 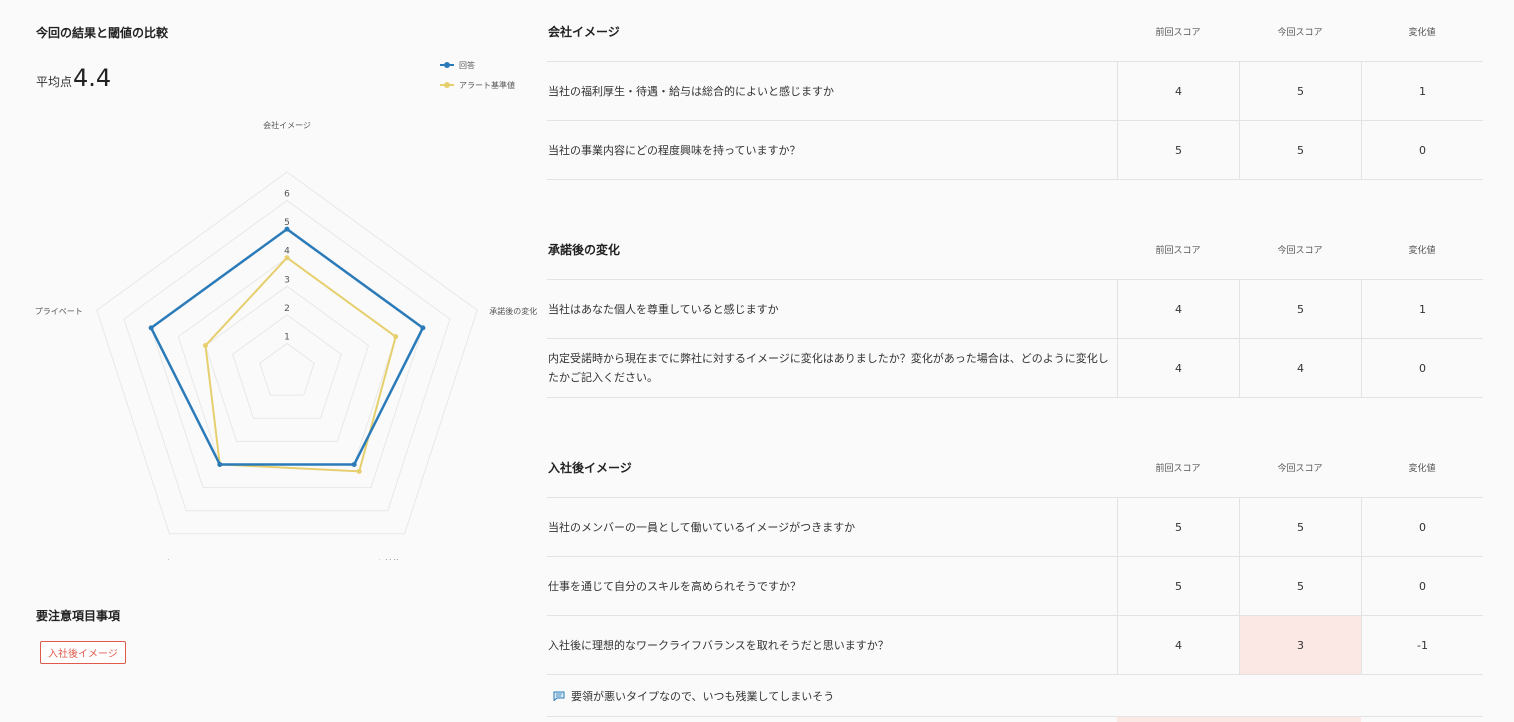 I want to click on section-header: 入社後イメージ 前回スコア 今回スコア 変化値, so click(x=1015, y=467).